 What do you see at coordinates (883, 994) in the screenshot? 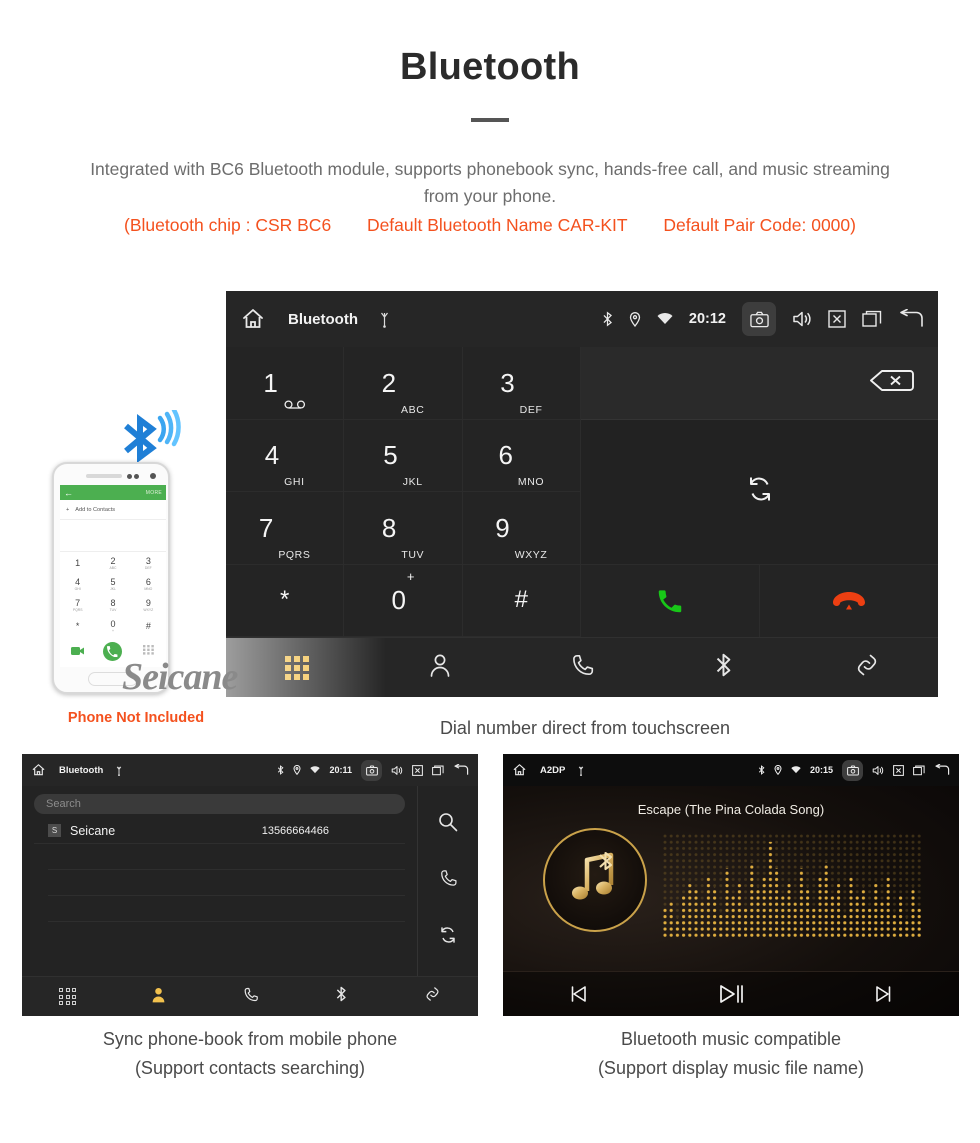
I see `next-track-button` at bounding box center [883, 994].